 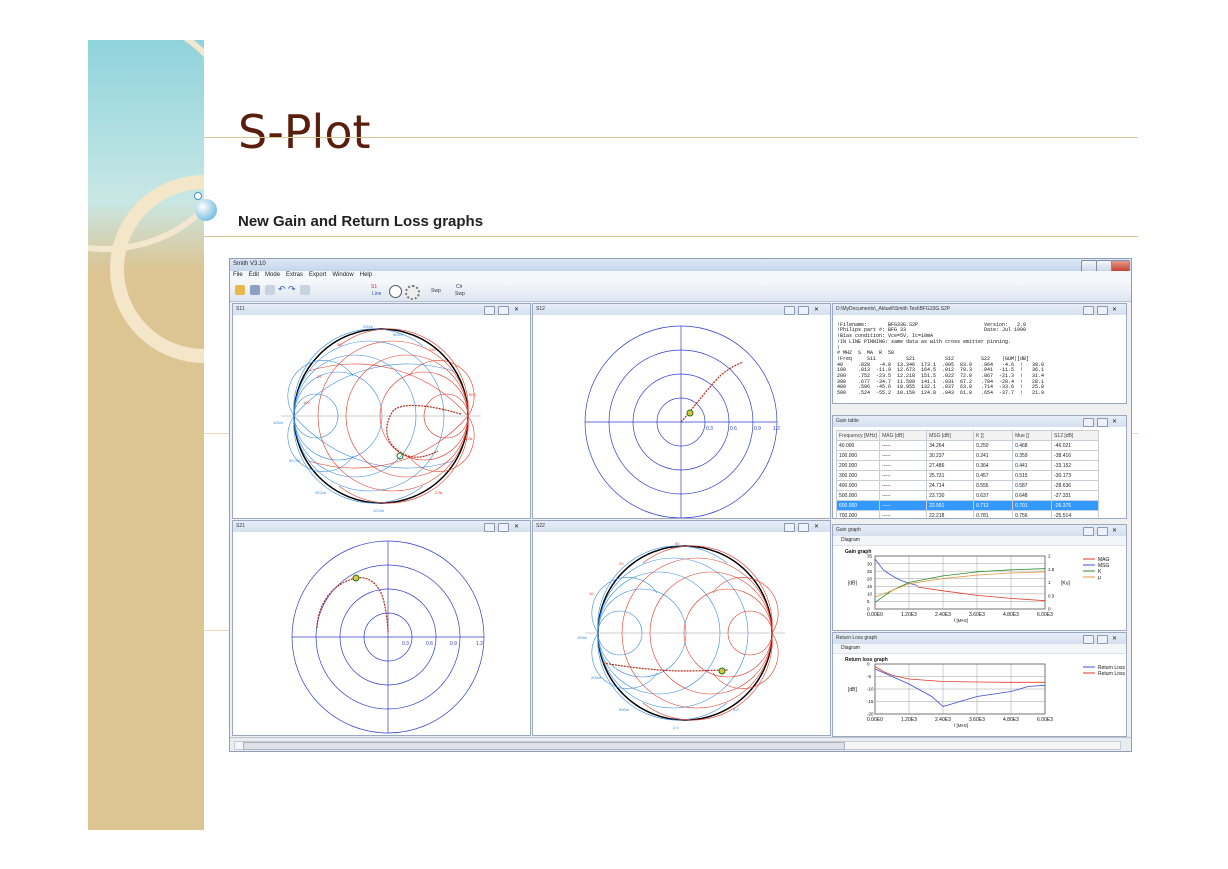 I want to click on s21-trace, so click(x=352, y=605).